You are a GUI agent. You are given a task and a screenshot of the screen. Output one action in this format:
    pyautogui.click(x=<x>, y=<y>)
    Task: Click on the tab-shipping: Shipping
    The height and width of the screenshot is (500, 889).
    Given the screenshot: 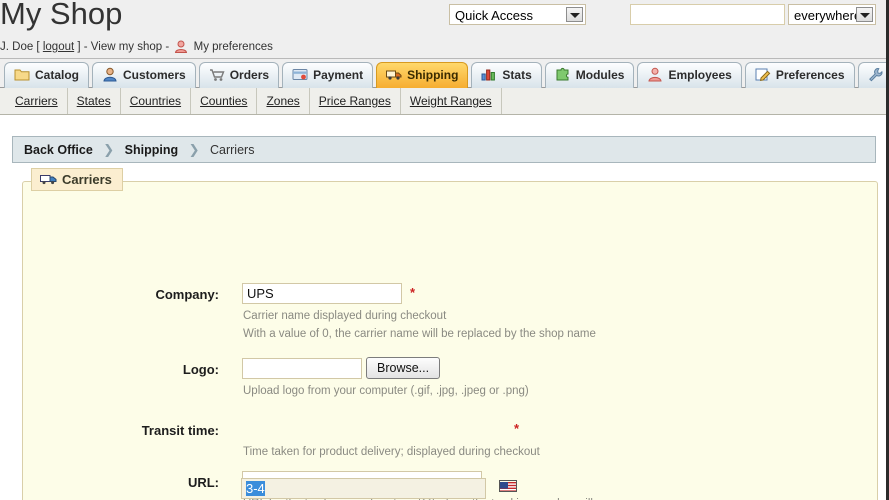 What is the action you would take?
    pyautogui.click(x=422, y=75)
    